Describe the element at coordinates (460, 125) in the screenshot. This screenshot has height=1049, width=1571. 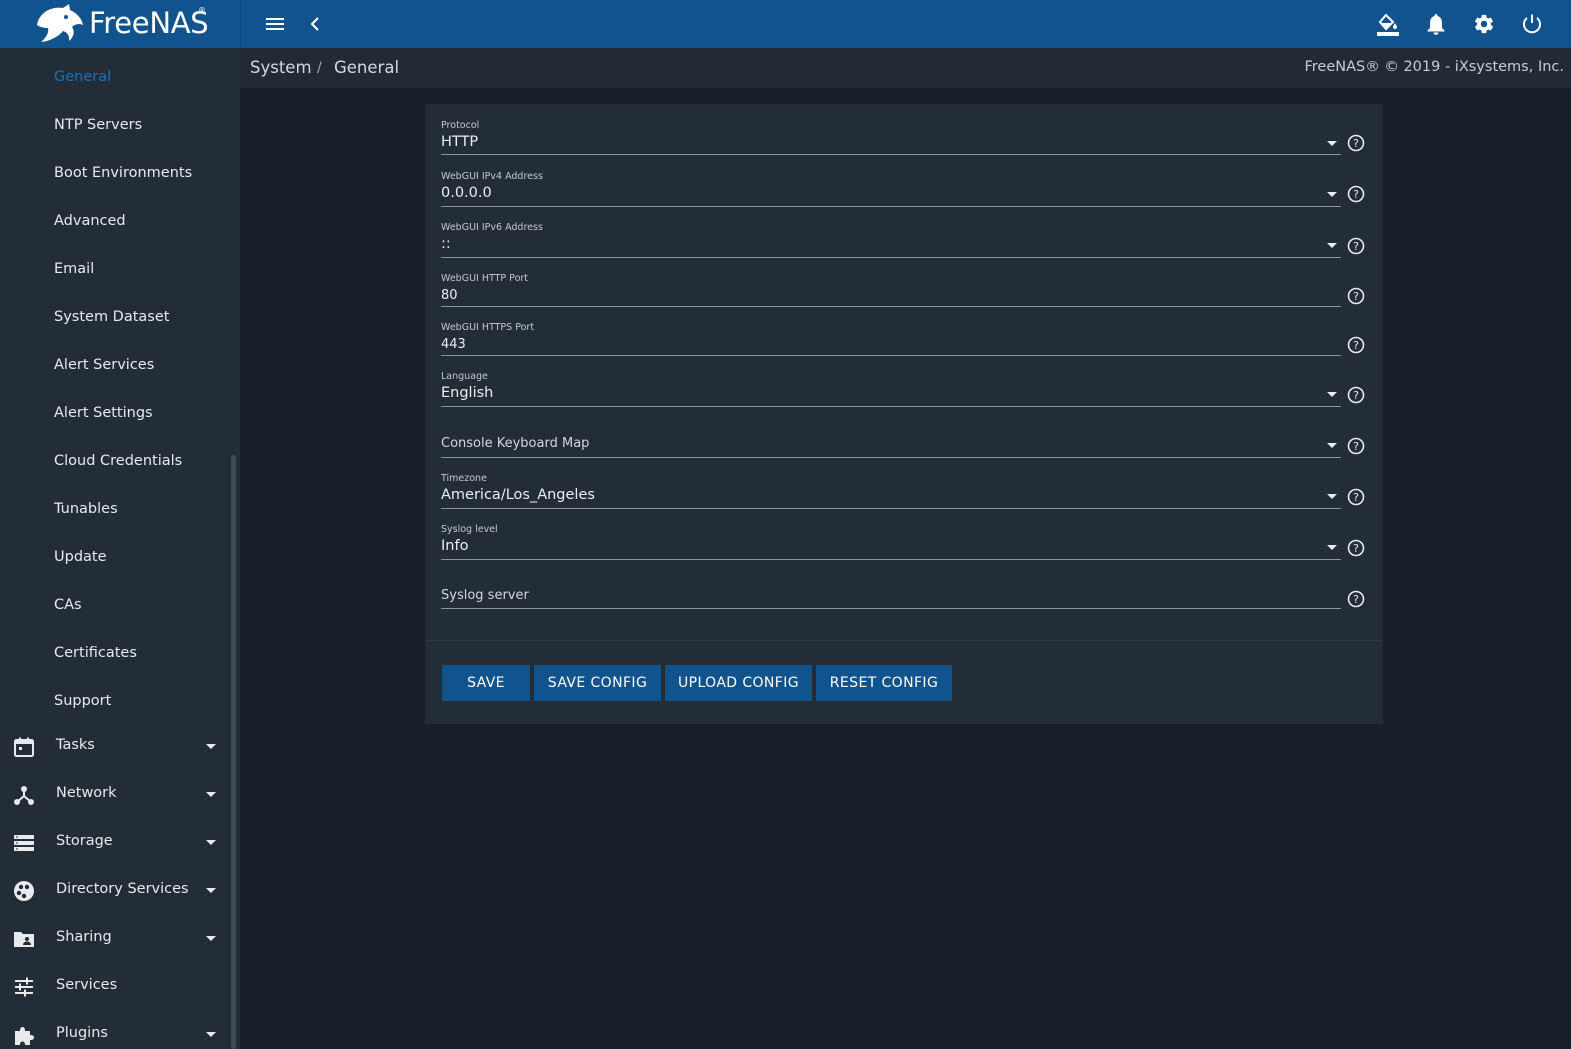
I see `field-label: Protocol` at that location.